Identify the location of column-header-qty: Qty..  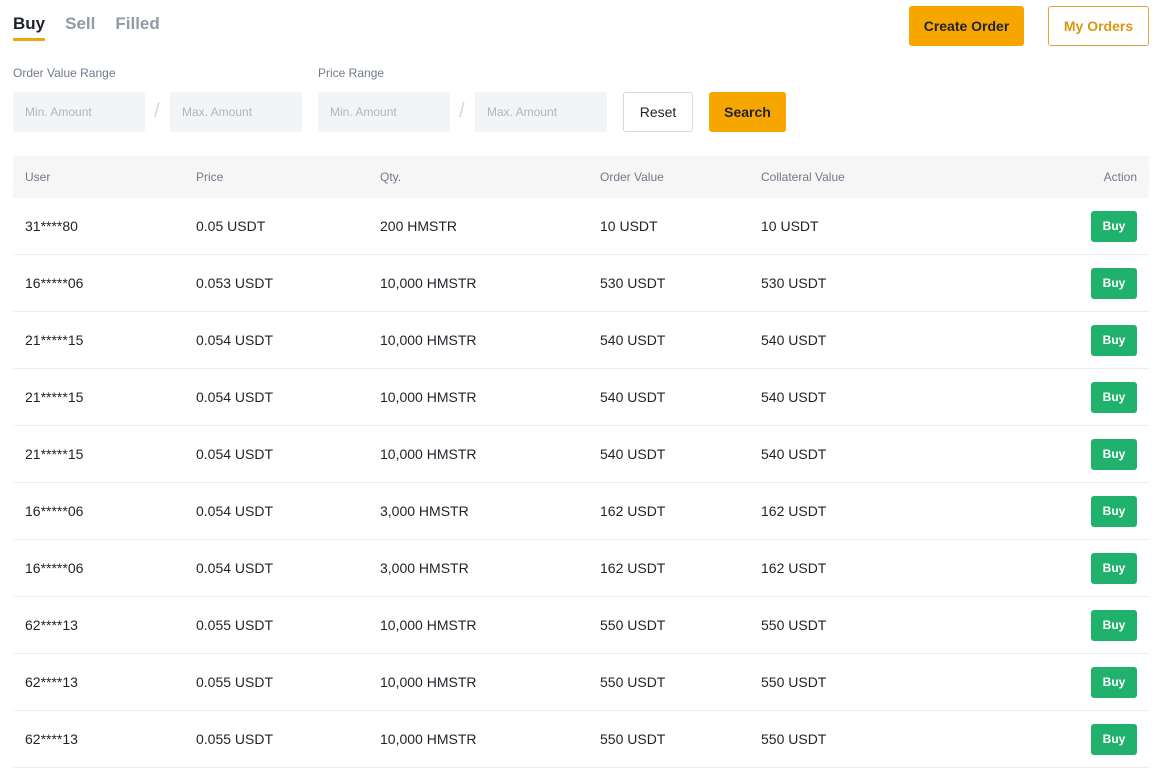
(391, 177).